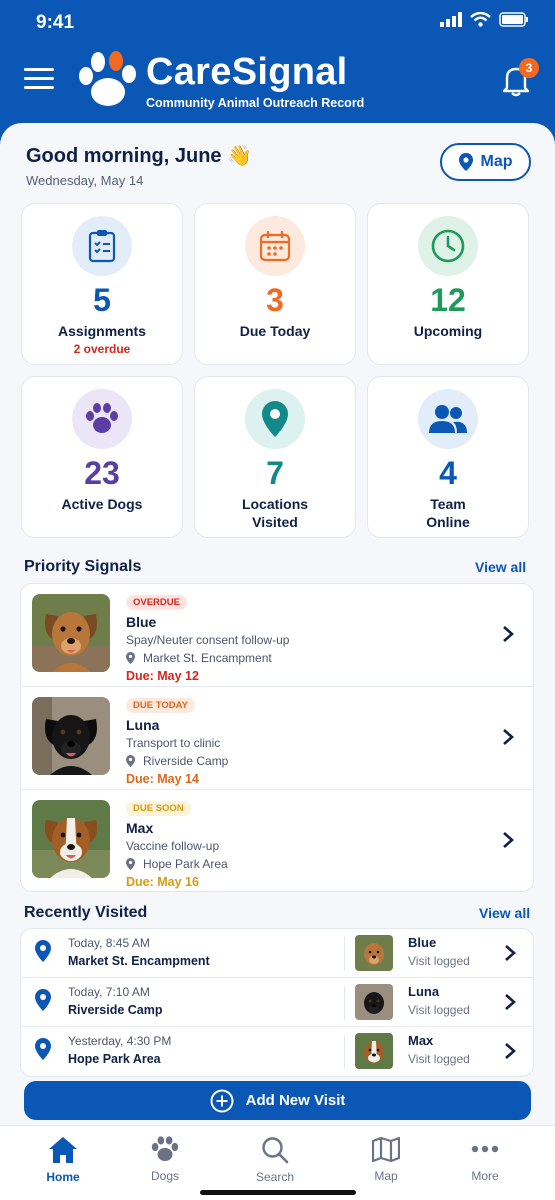 The width and height of the screenshot is (555, 1200). Describe the element at coordinates (275, 246) in the screenshot. I see `calendar-icon` at that location.